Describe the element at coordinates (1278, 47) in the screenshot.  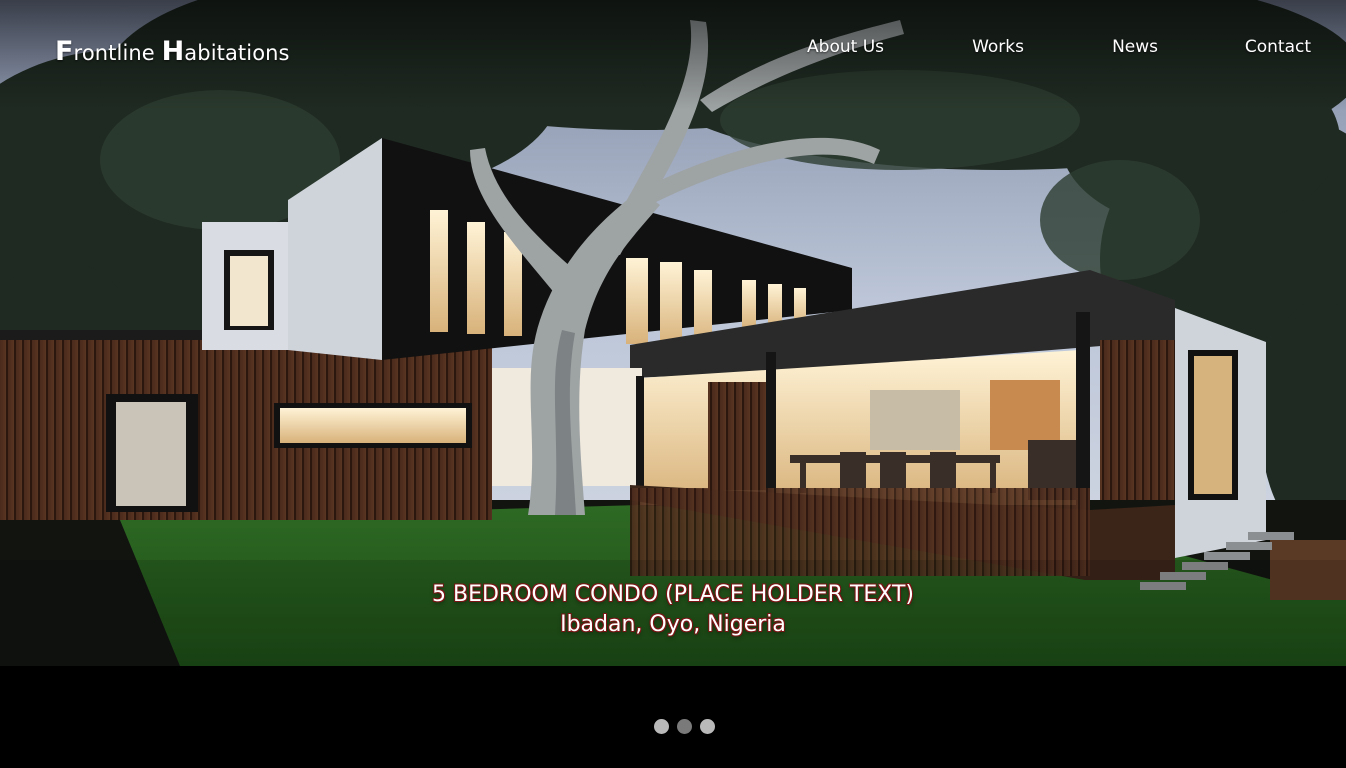
I see `nav-contact: Contact` at that location.